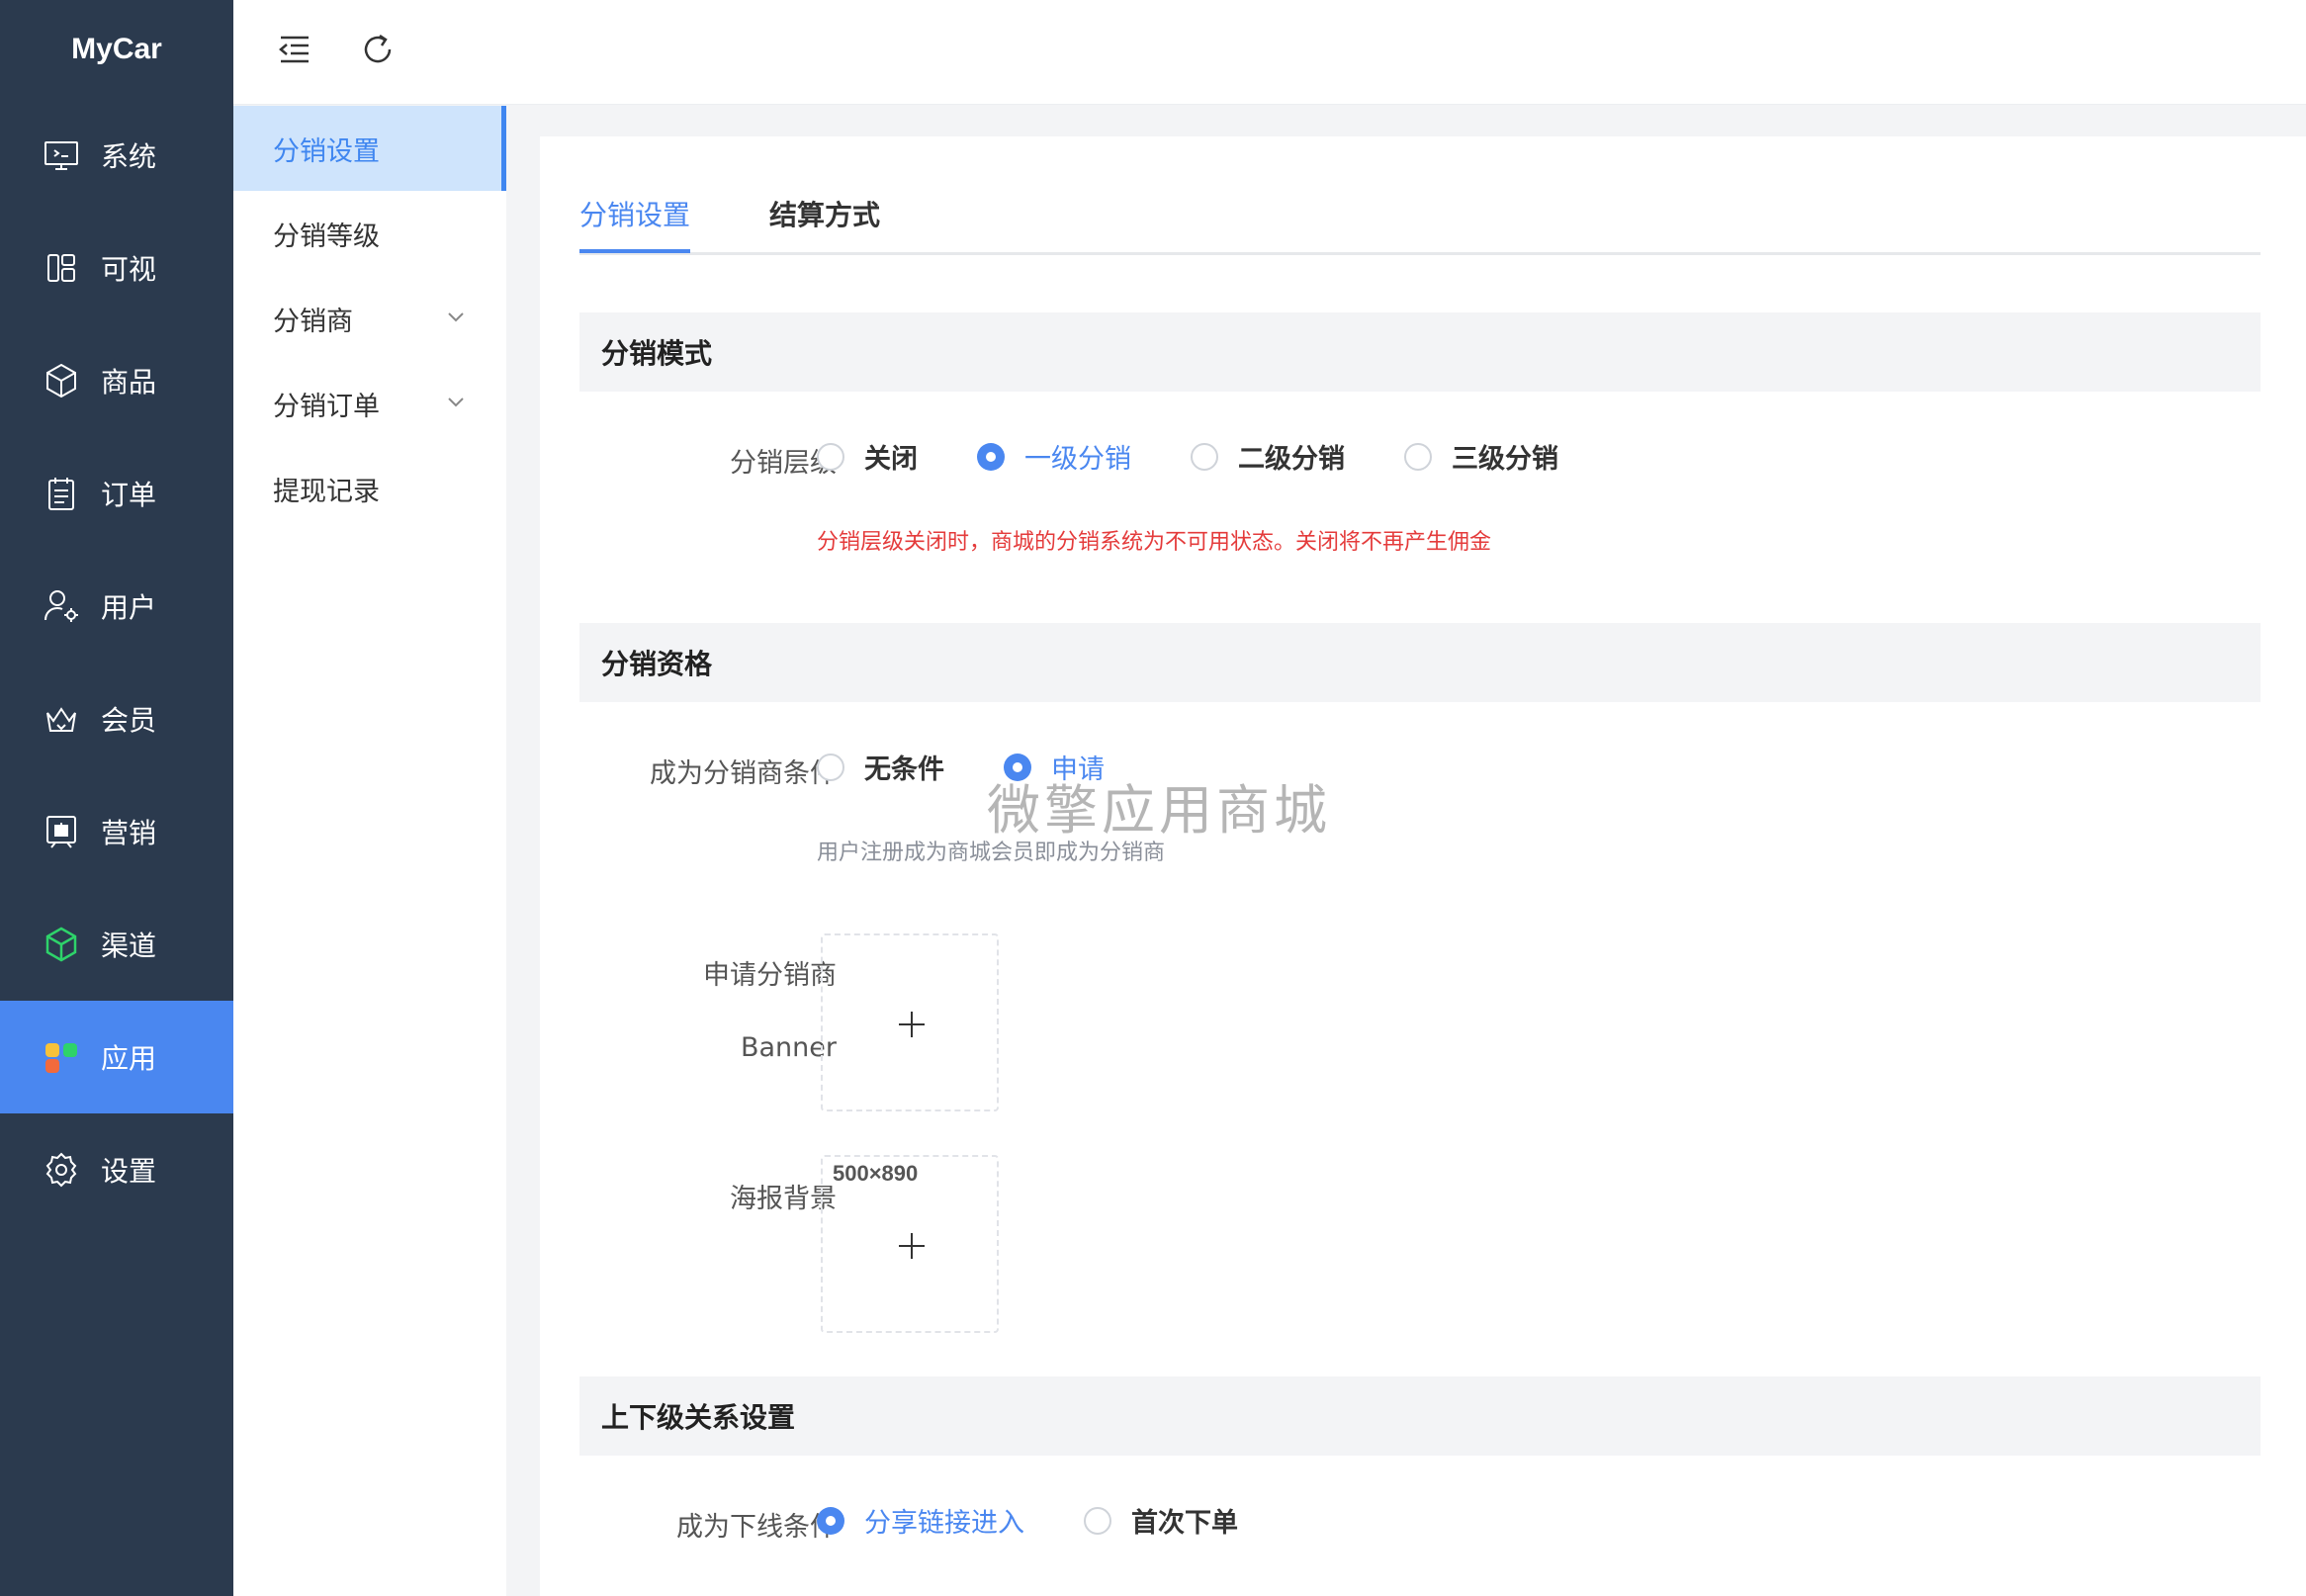 Image resolution: width=2306 pixels, height=1596 pixels. Describe the element at coordinates (61, 1170) in the screenshot. I see `gear-icon` at that location.